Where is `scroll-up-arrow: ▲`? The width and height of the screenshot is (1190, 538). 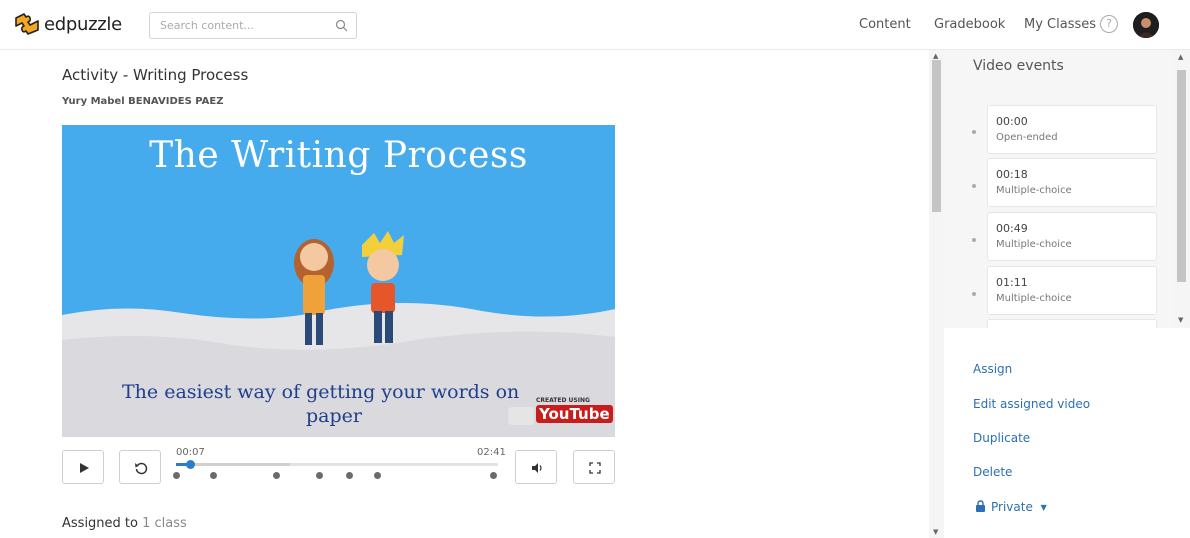 scroll-up-arrow: ▲ is located at coordinates (935, 56).